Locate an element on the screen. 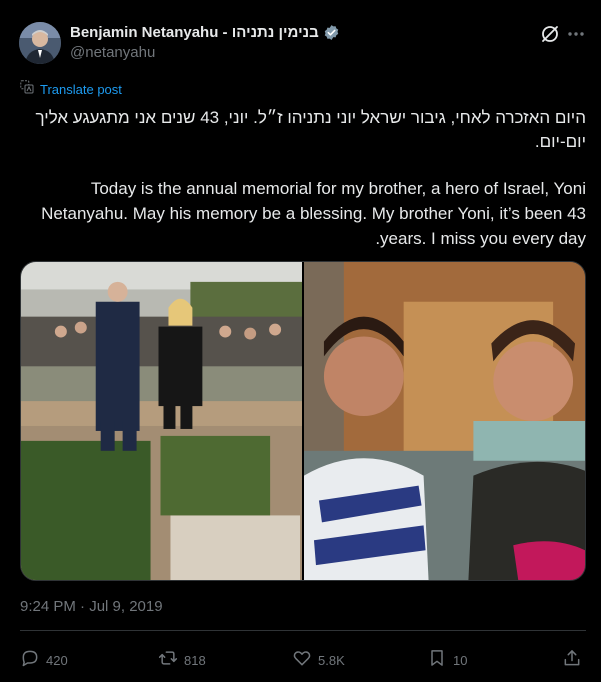 Image resolution: width=601 pixels, height=682 pixels. share-icon is located at coordinates (572, 660).